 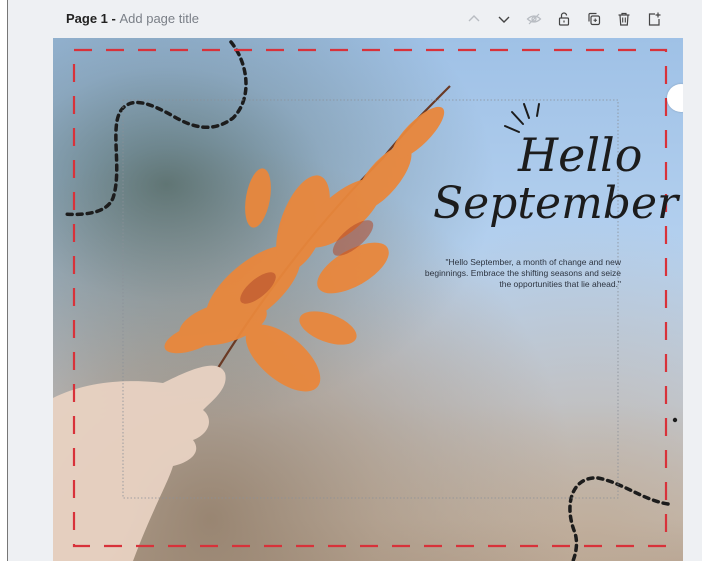 What do you see at coordinates (619, 518) in the screenshot?
I see `dotted-swirl-bottom` at bounding box center [619, 518].